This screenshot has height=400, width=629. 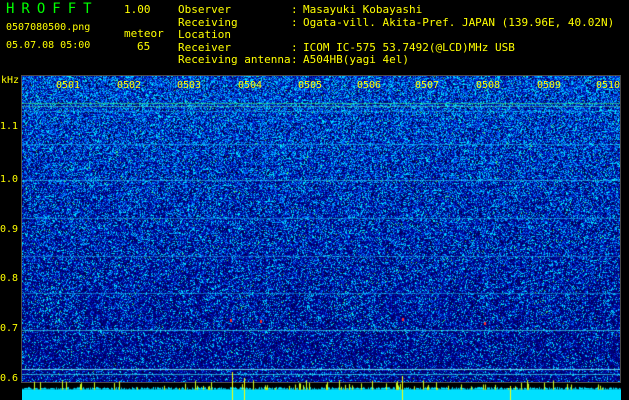 I want to click on frequency-unit-label: kHz, so click(x=10, y=80).